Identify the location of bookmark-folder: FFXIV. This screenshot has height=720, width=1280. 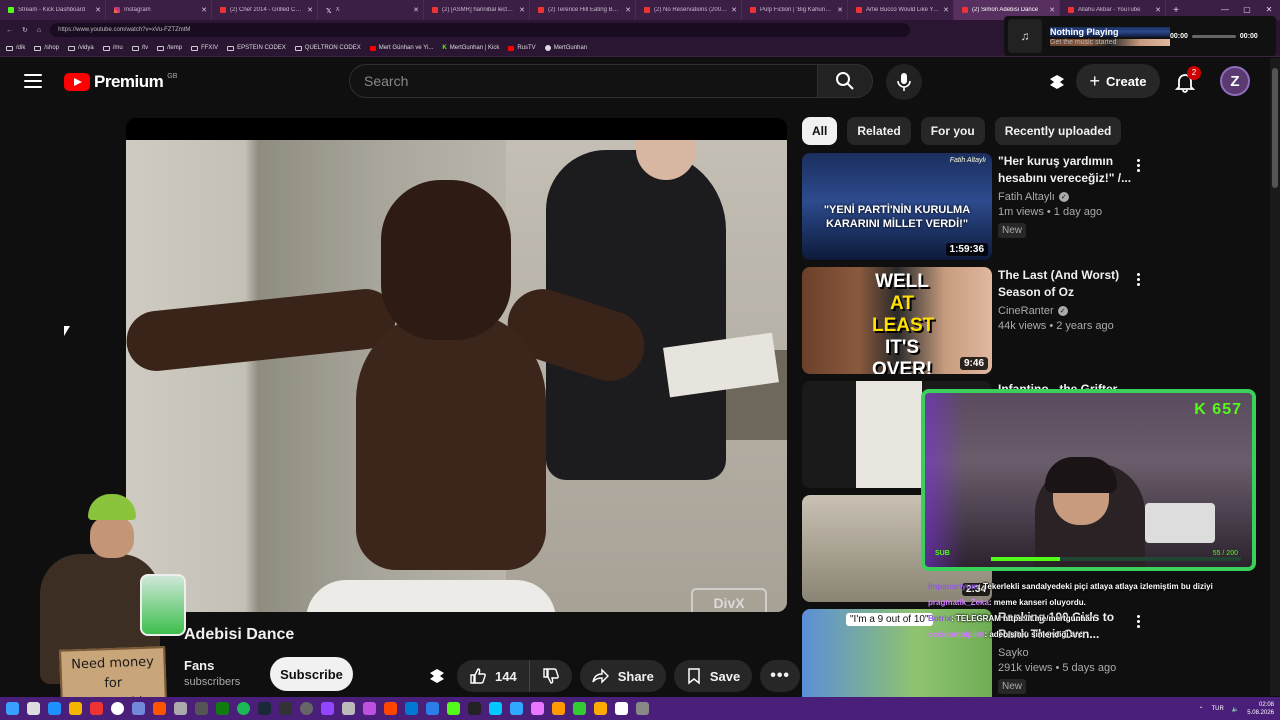
(204, 48).